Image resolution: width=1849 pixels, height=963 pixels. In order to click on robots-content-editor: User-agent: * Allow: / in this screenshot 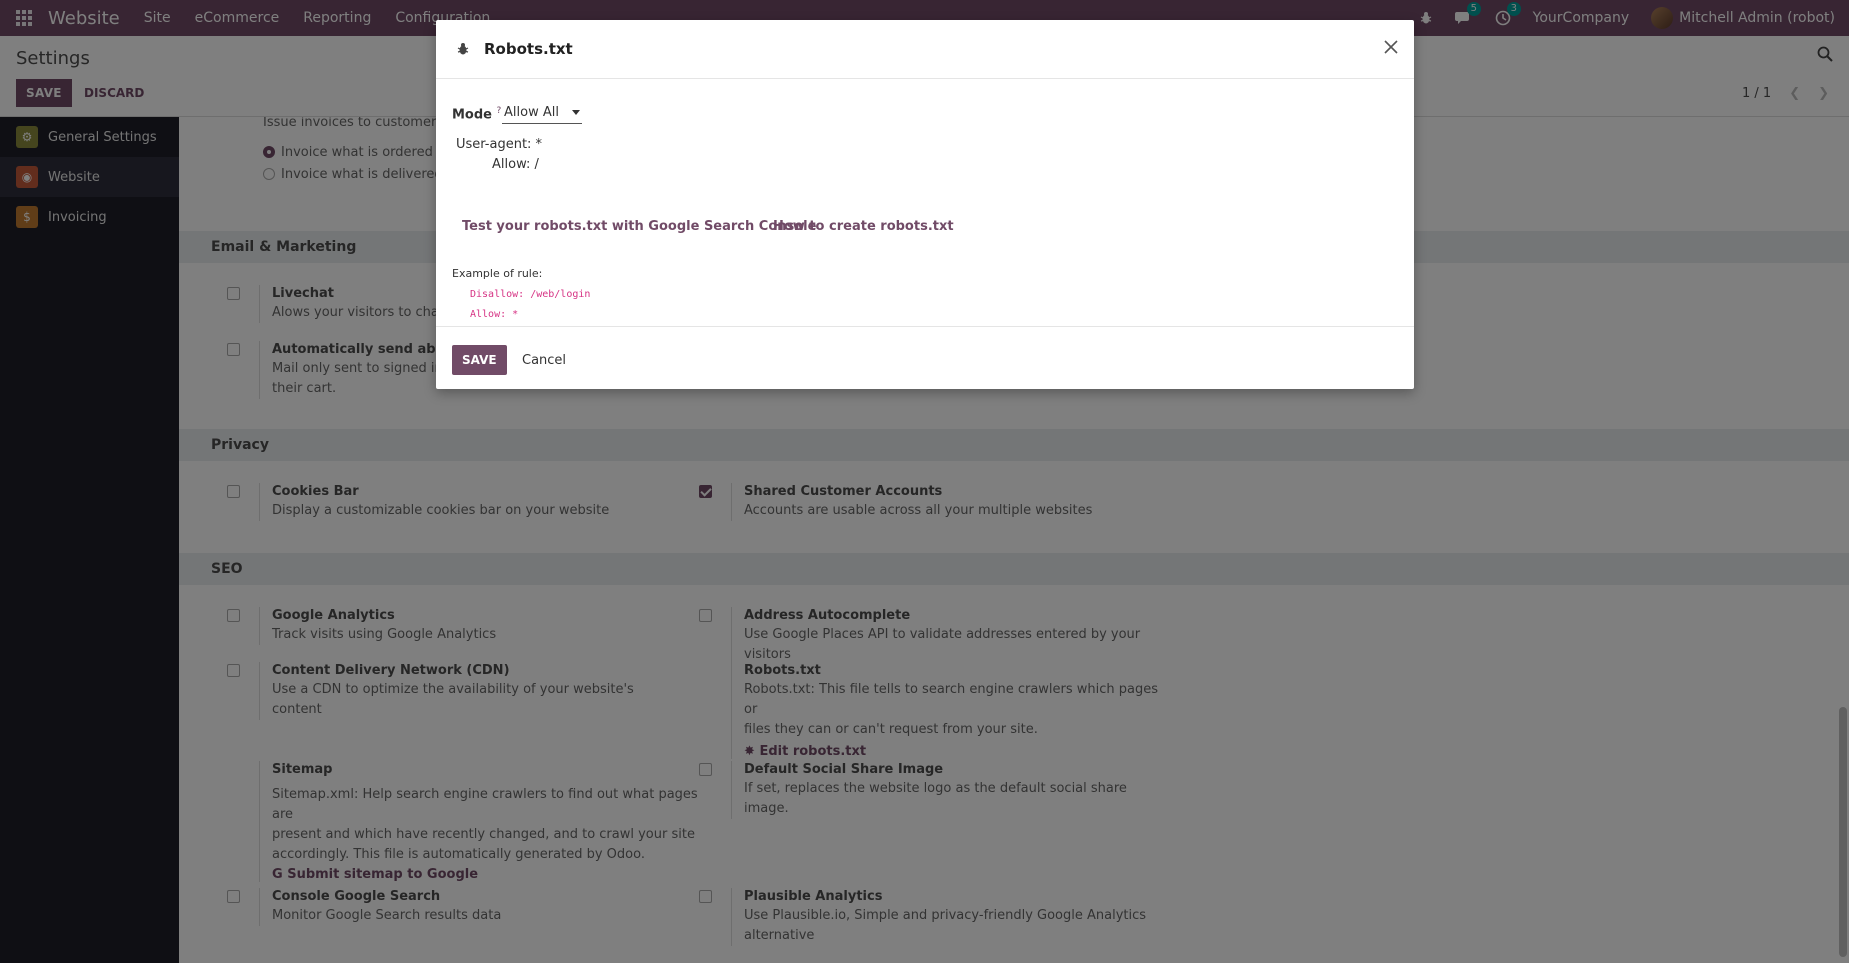, I will do `click(499, 155)`.